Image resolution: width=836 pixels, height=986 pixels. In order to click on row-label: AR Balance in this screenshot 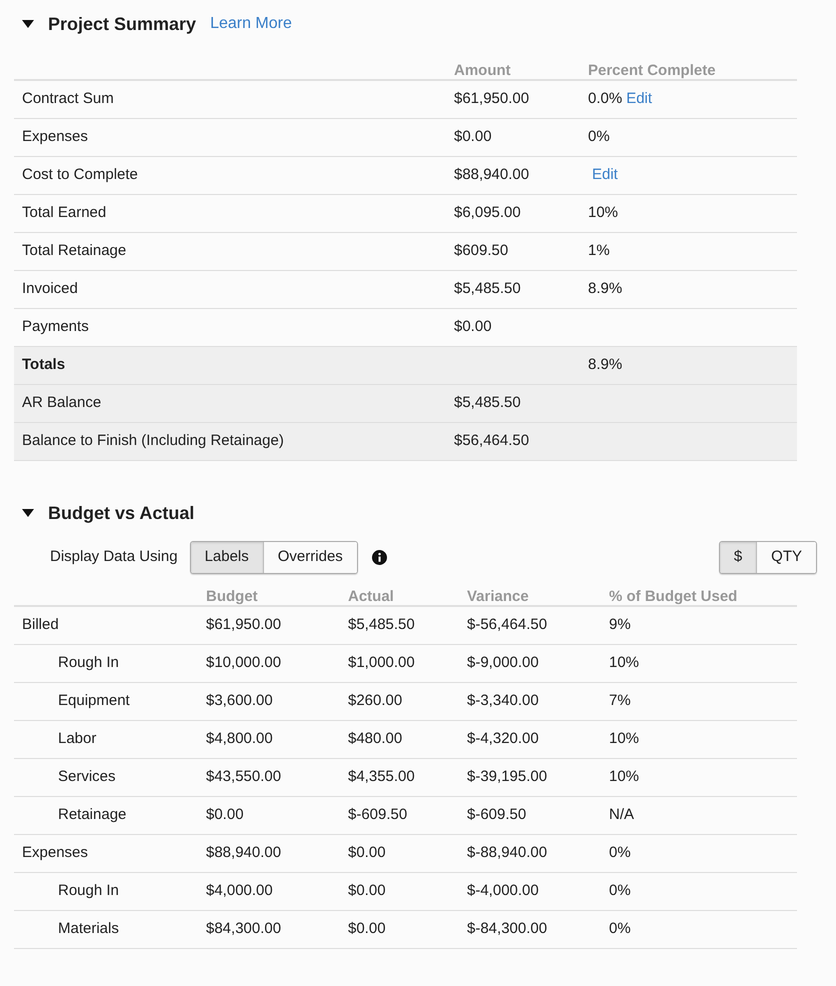, I will do `click(230, 404)`.